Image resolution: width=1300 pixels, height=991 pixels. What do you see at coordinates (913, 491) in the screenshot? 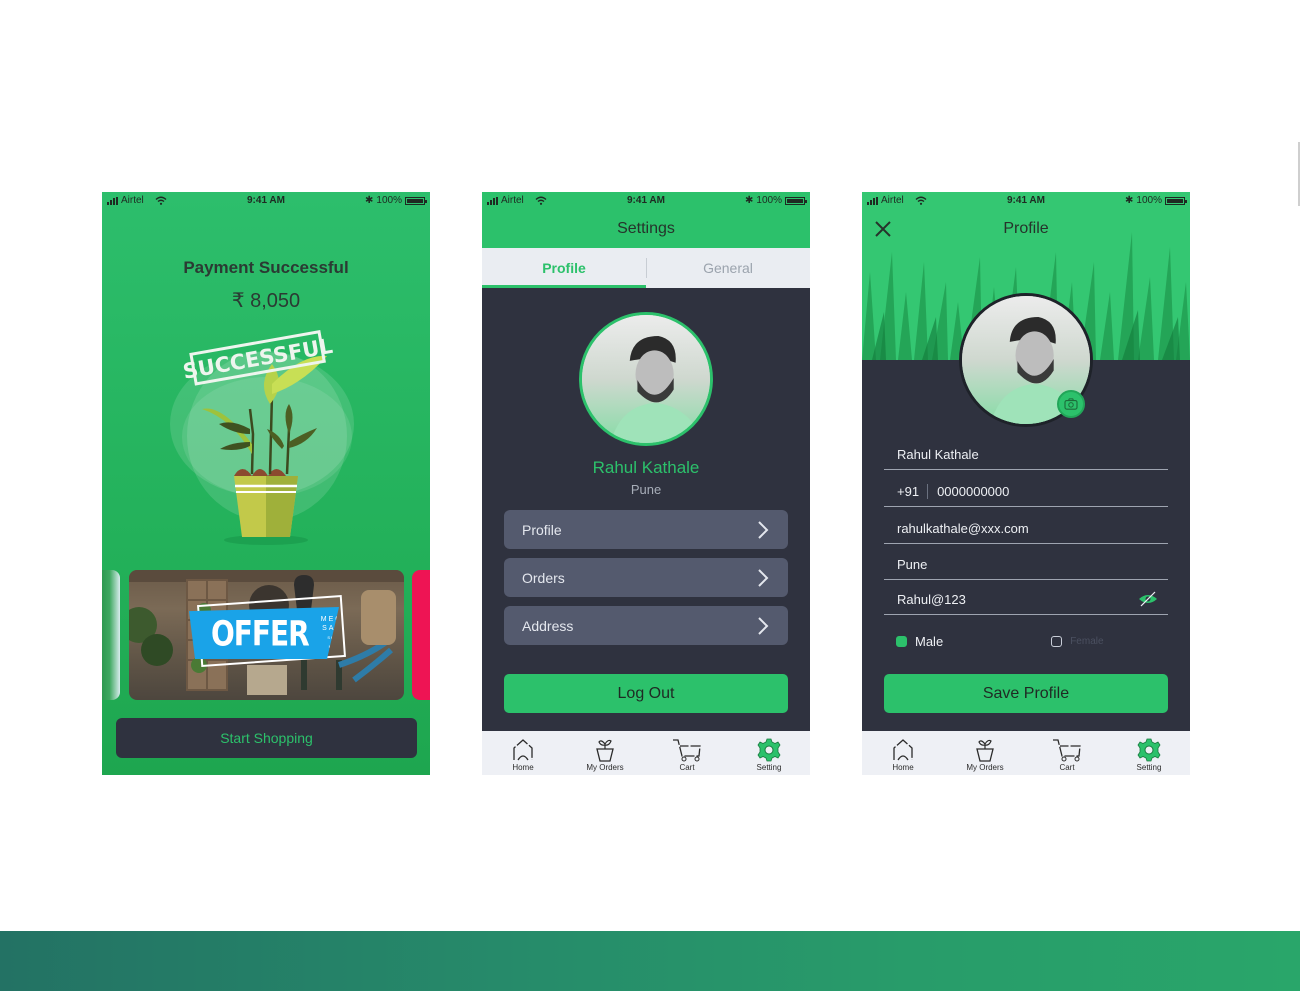
I see `country-code: +91` at bounding box center [913, 491].